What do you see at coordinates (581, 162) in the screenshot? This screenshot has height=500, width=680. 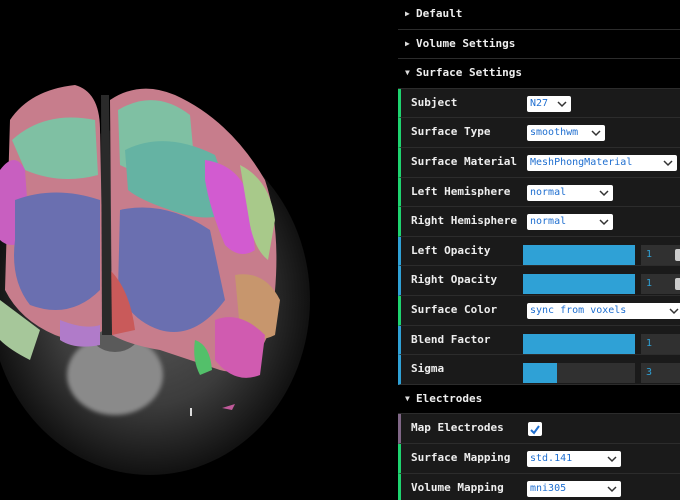 I see `surface-material-value: MeshPhongMaterial` at bounding box center [581, 162].